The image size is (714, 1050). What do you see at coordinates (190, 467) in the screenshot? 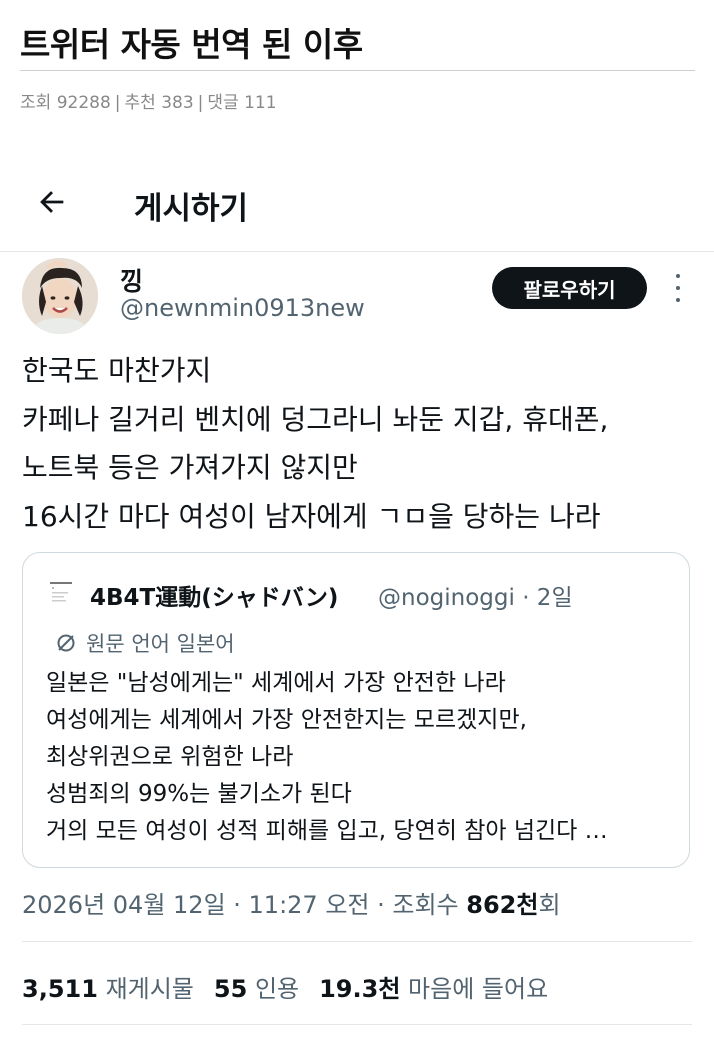
I see `tweet-line: 노트북 등은 가져가지 않지만` at bounding box center [190, 467].